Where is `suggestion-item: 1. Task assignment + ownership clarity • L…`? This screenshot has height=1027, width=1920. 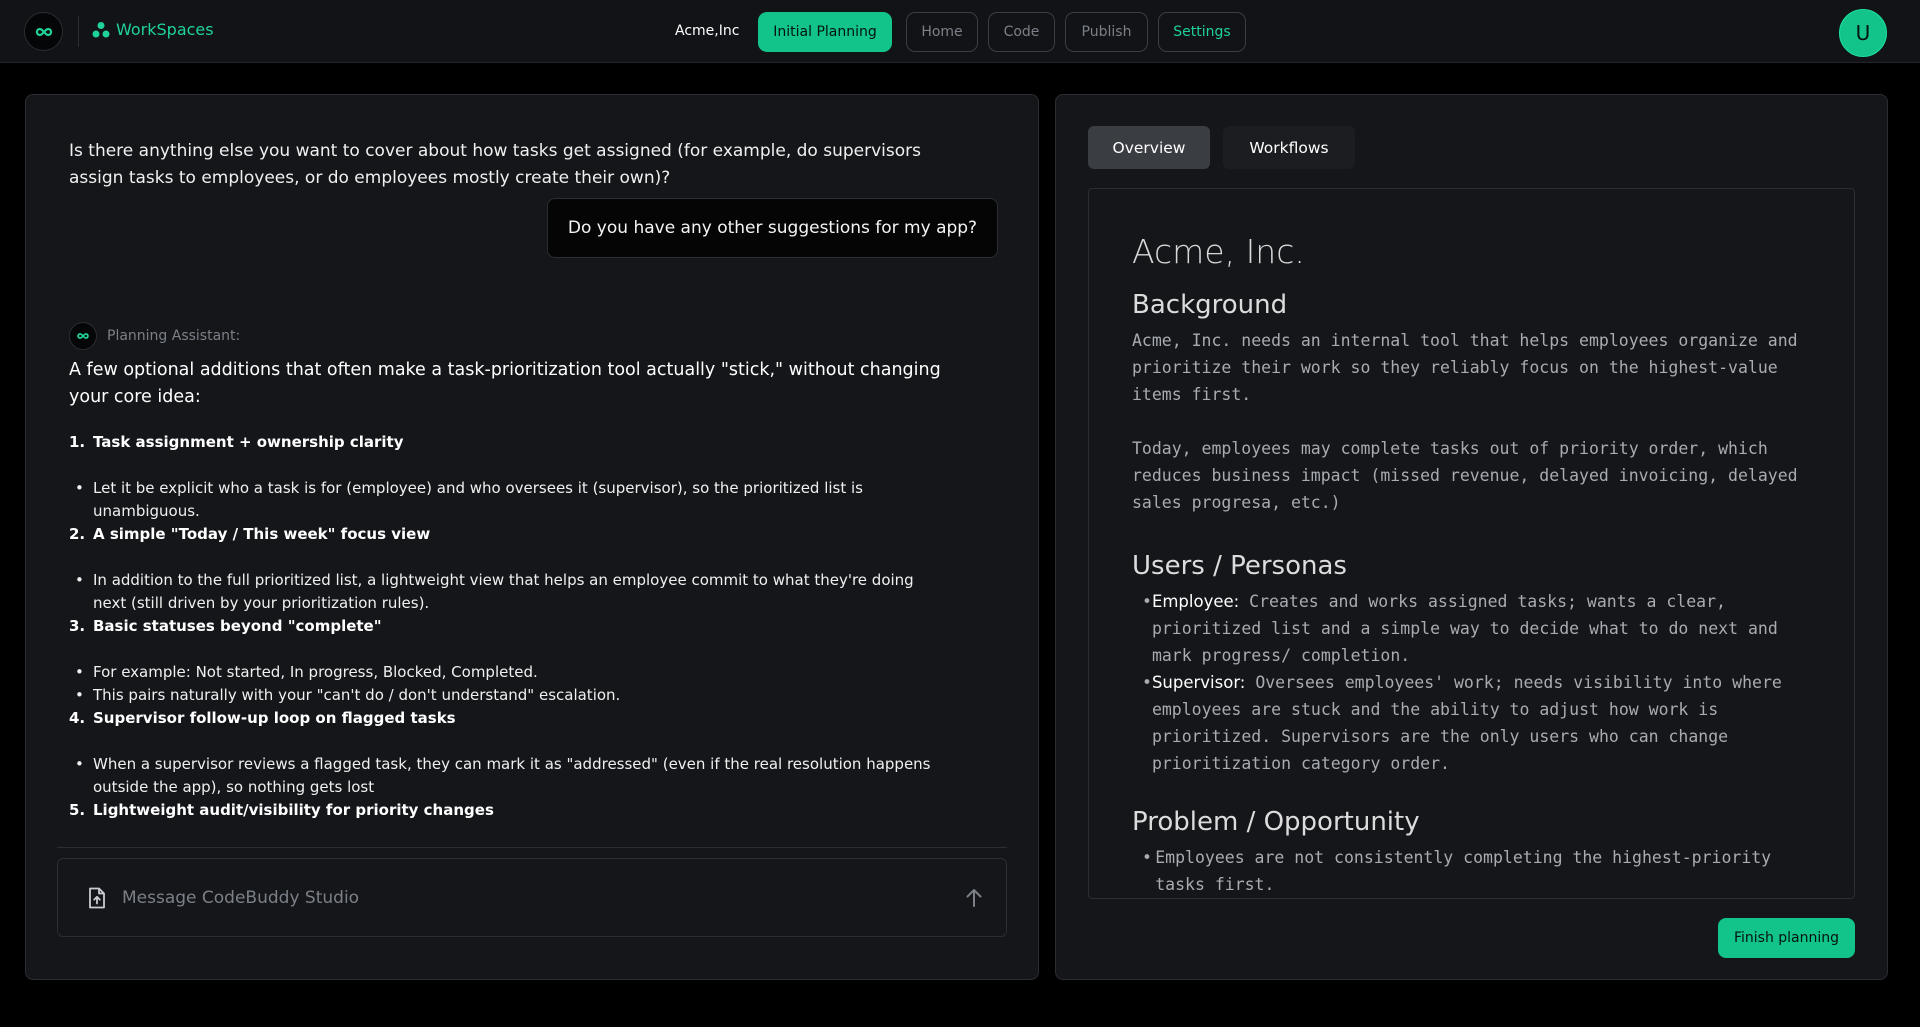
suggestion-item: 1. Task assignment + ownership clarity • L… is located at coordinates (519, 477).